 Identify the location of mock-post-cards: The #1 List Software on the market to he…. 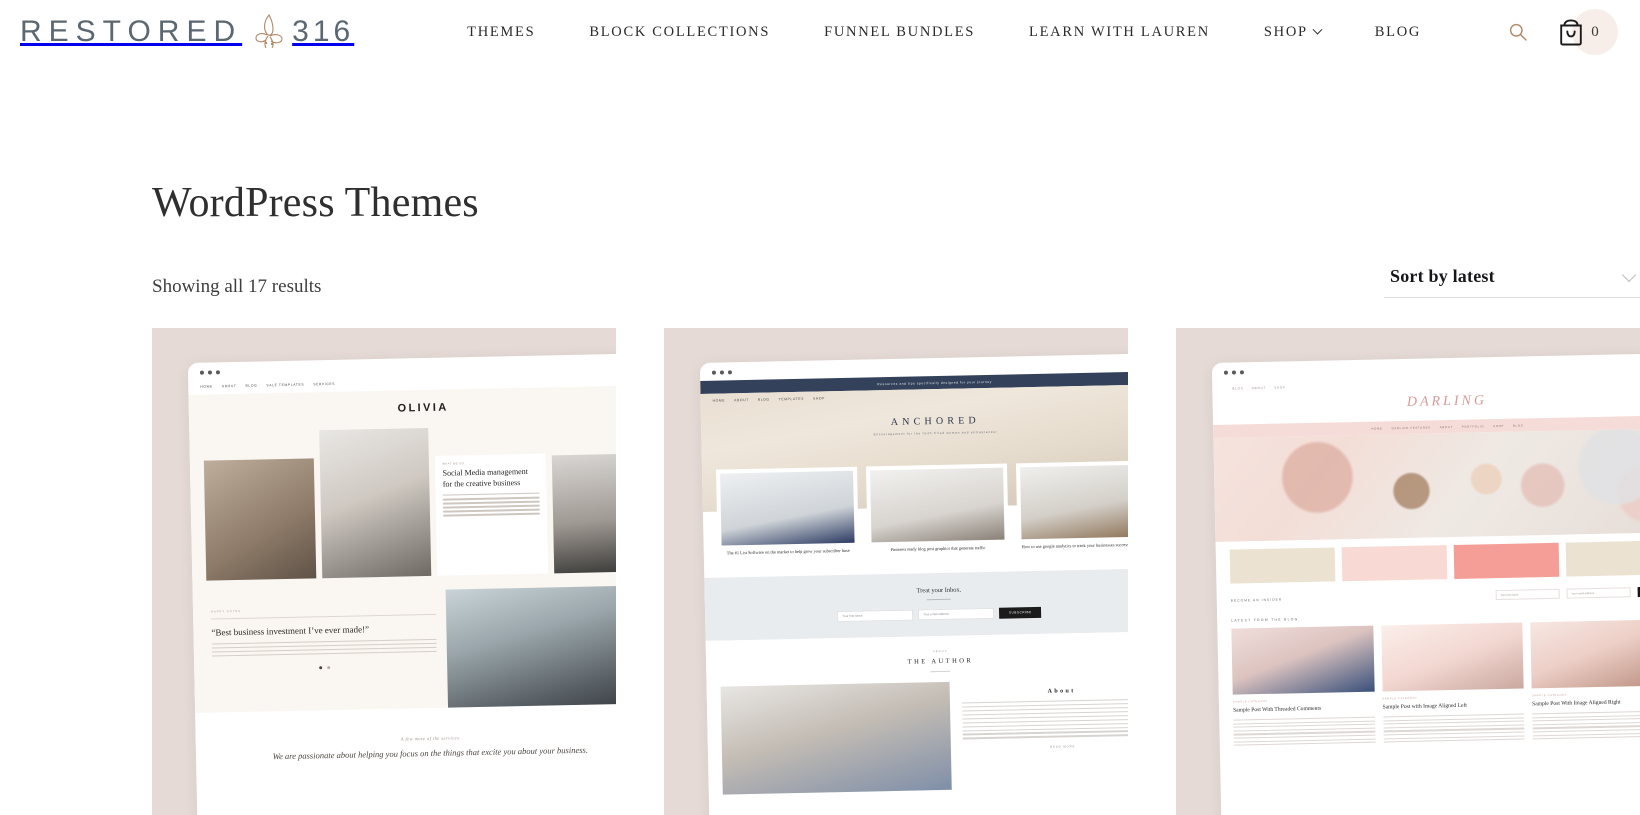
(915, 513).